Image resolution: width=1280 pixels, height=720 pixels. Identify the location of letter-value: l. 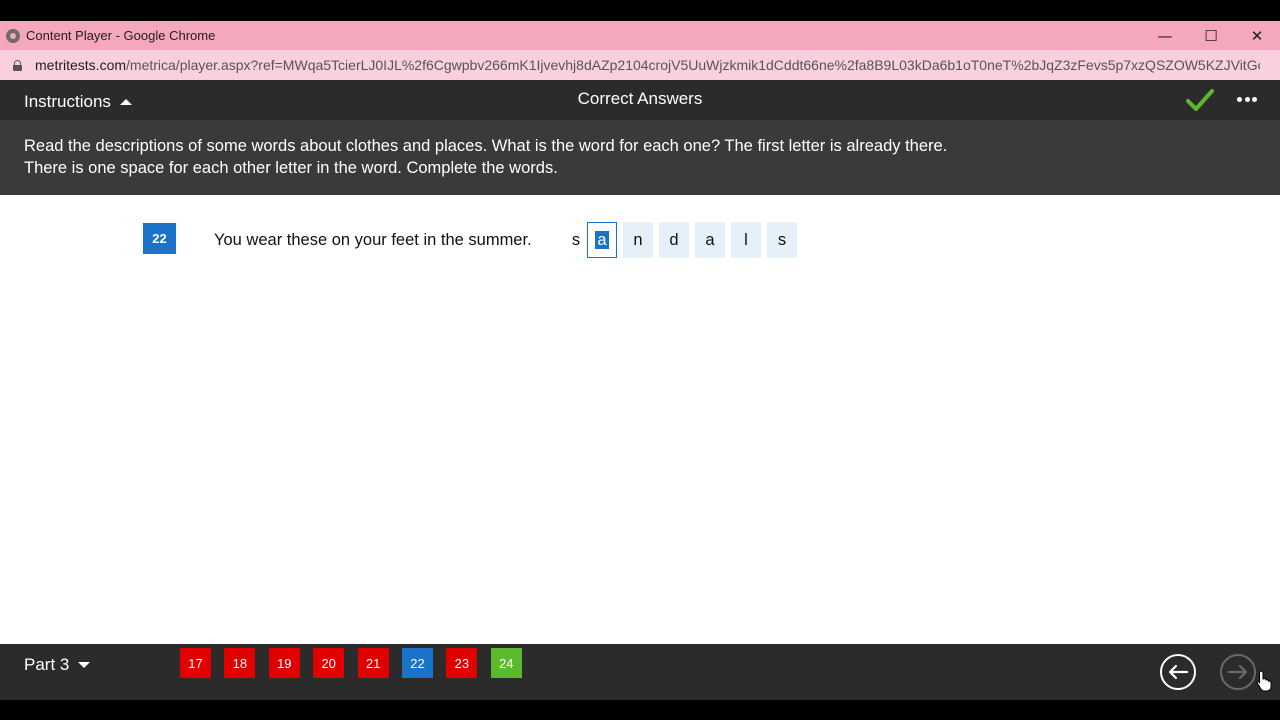
(746, 239).